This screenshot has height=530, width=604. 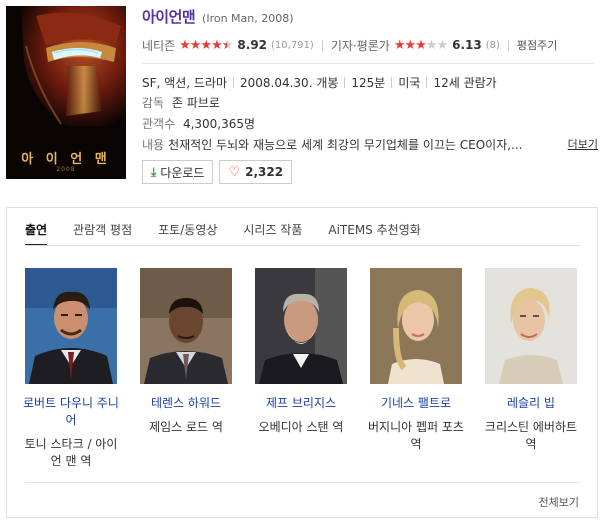 I want to click on meta-runtime: 125분, so click(x=368, y=82).